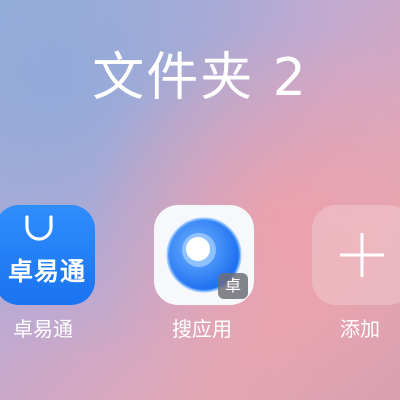 The width and height of the screenshot is (400, 400). What do you see at coordinates (202, 329) in the screenshot?
I see `app-label-souyingyong: 搜应用` at bounding box center [202, 329].